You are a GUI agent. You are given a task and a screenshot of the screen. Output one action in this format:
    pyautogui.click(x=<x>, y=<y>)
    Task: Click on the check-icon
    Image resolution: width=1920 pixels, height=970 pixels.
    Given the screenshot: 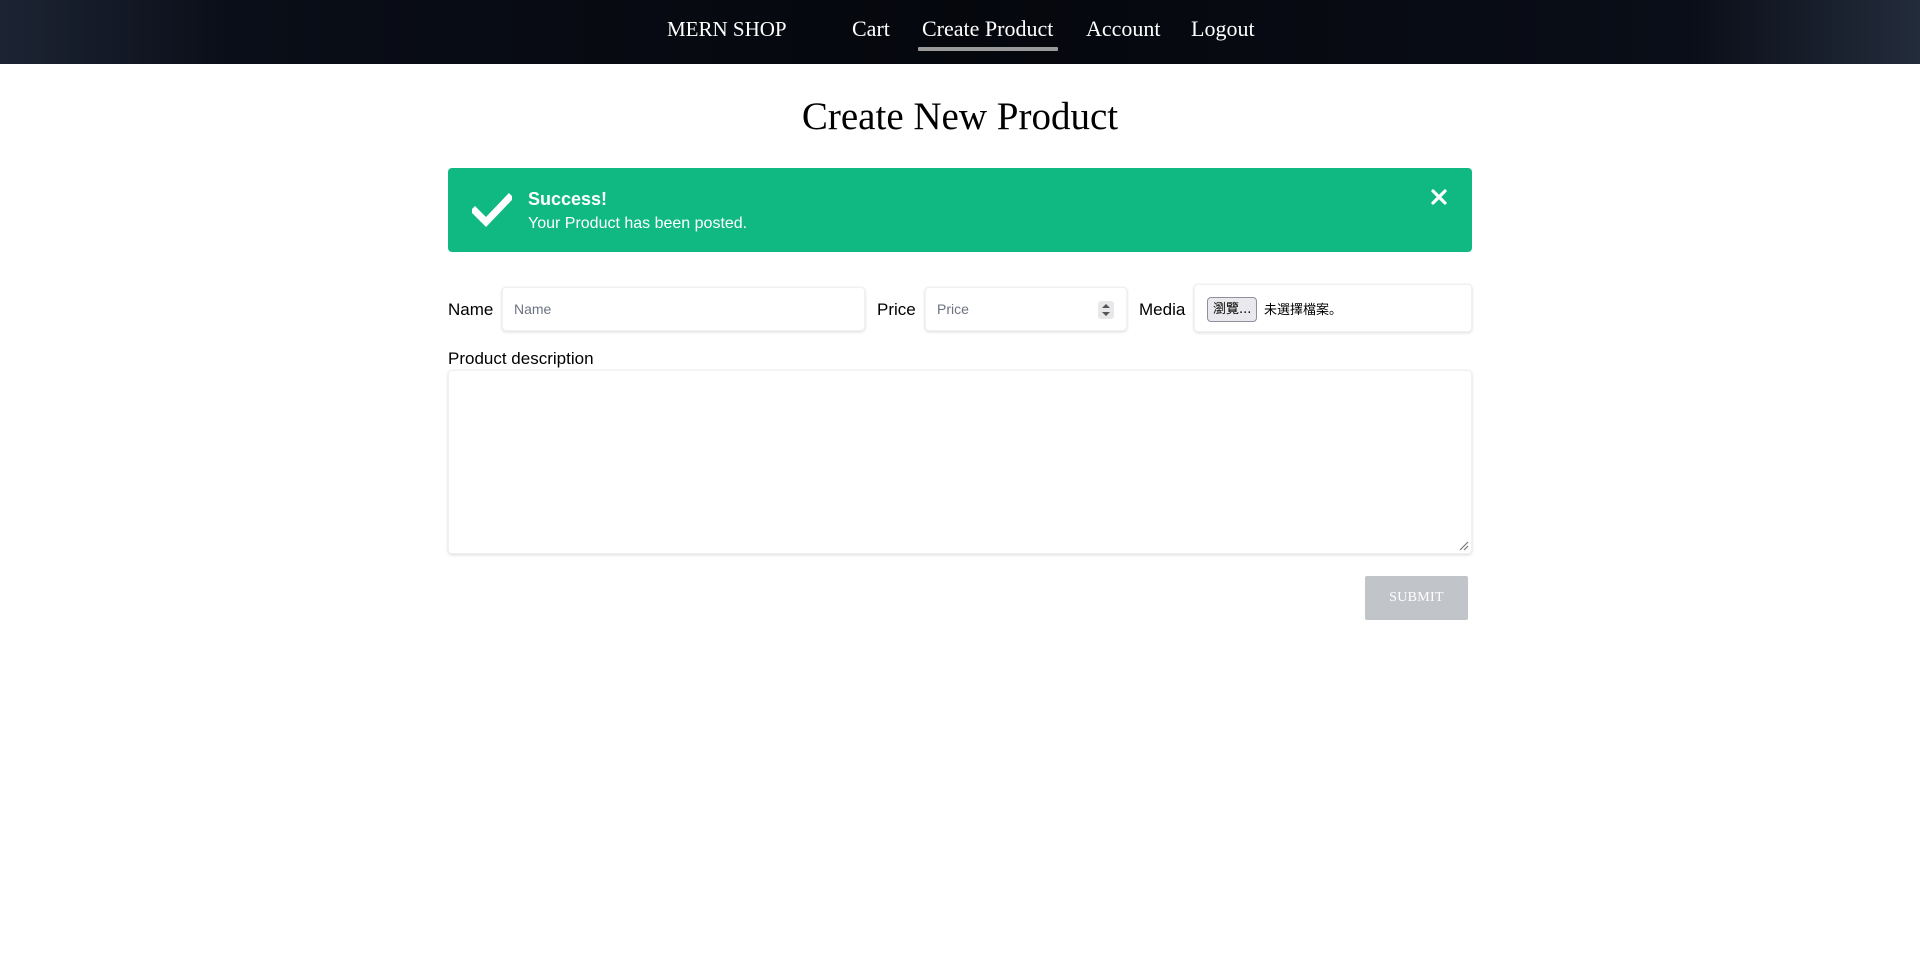 What is the action you would take?
    pyautogui.click(x=492, y=210)
    